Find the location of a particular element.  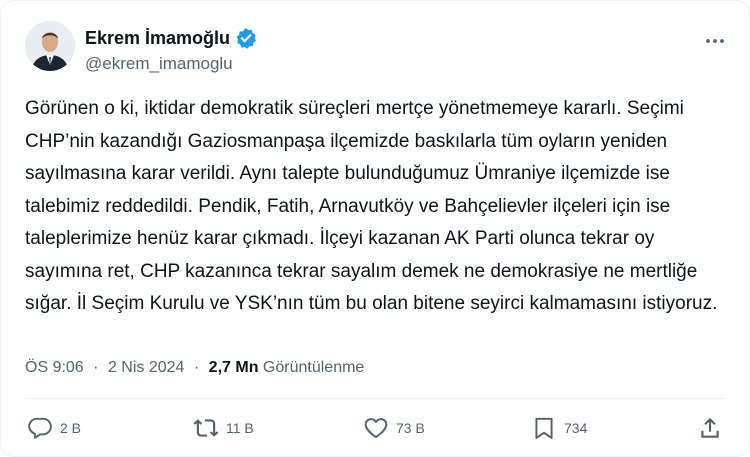

repost-count: 11 B is located at coordinates (240, 428).